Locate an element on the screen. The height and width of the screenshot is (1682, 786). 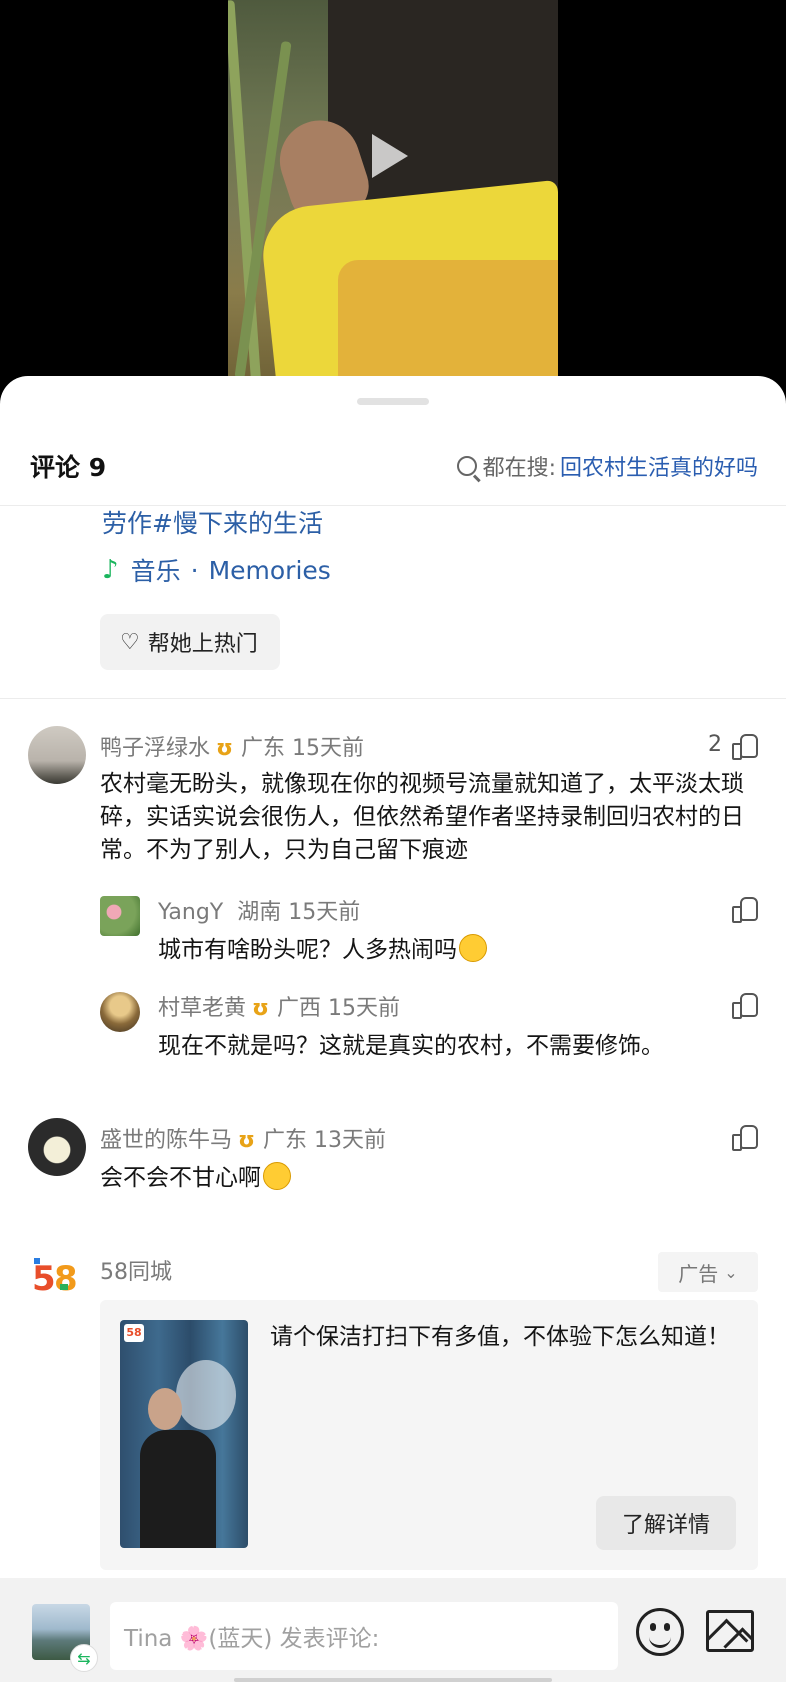
svg-text: 8 is located at coordinates (66, 1279).